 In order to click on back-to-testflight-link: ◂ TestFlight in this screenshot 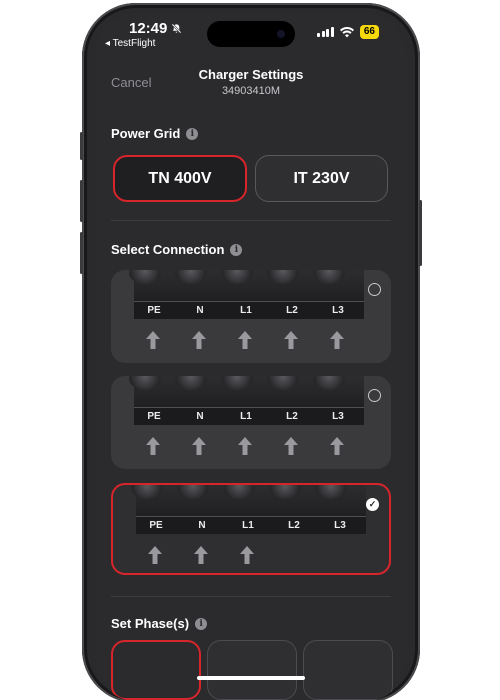, I will do `click(130, 43)`.